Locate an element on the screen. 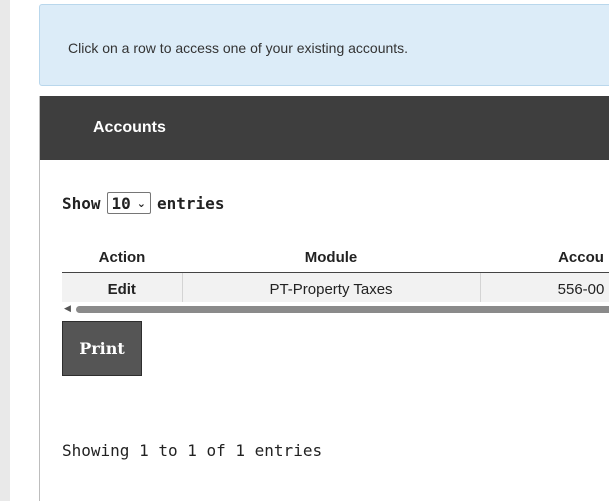 This screenshot has width=609, height=501. column-header-action: Action is located at coordinates (122, 257).